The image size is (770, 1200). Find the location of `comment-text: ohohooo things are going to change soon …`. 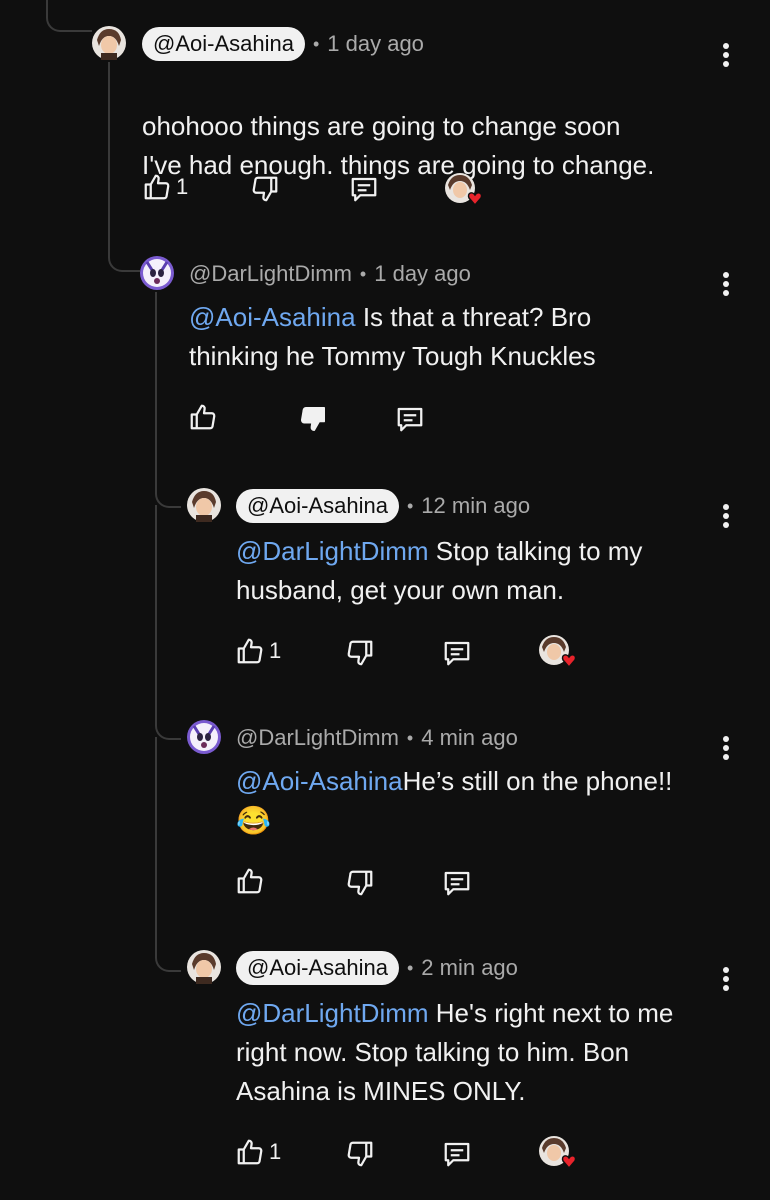

comment-text: ohohooo things are going to change soon … is located at coordinates (398, 145).